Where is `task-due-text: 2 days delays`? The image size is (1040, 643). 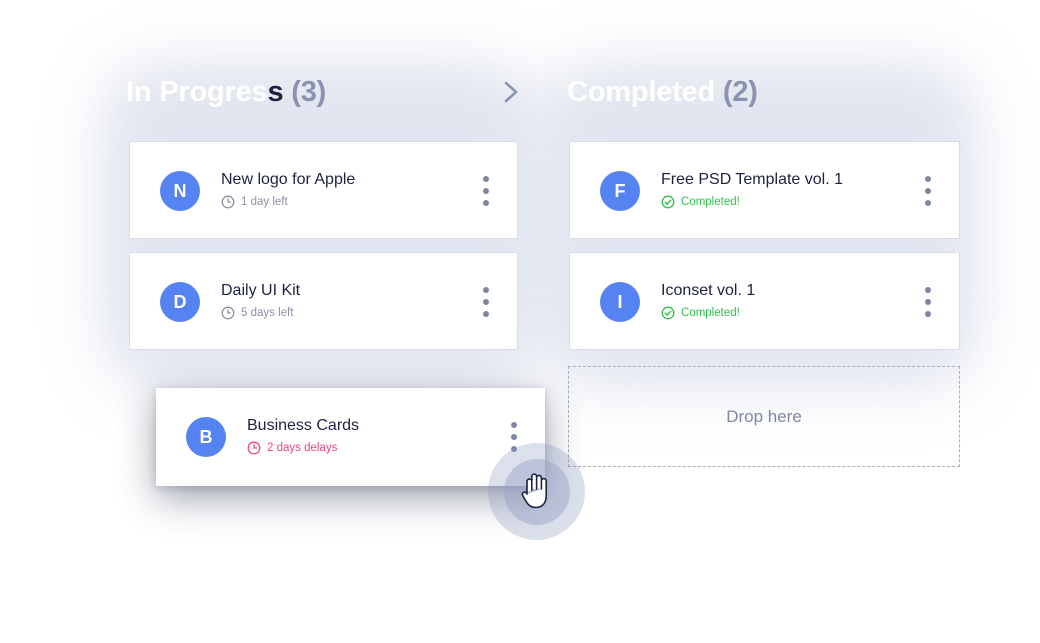
task-due-text: 2 days delays is located at coordinates (302, 448).